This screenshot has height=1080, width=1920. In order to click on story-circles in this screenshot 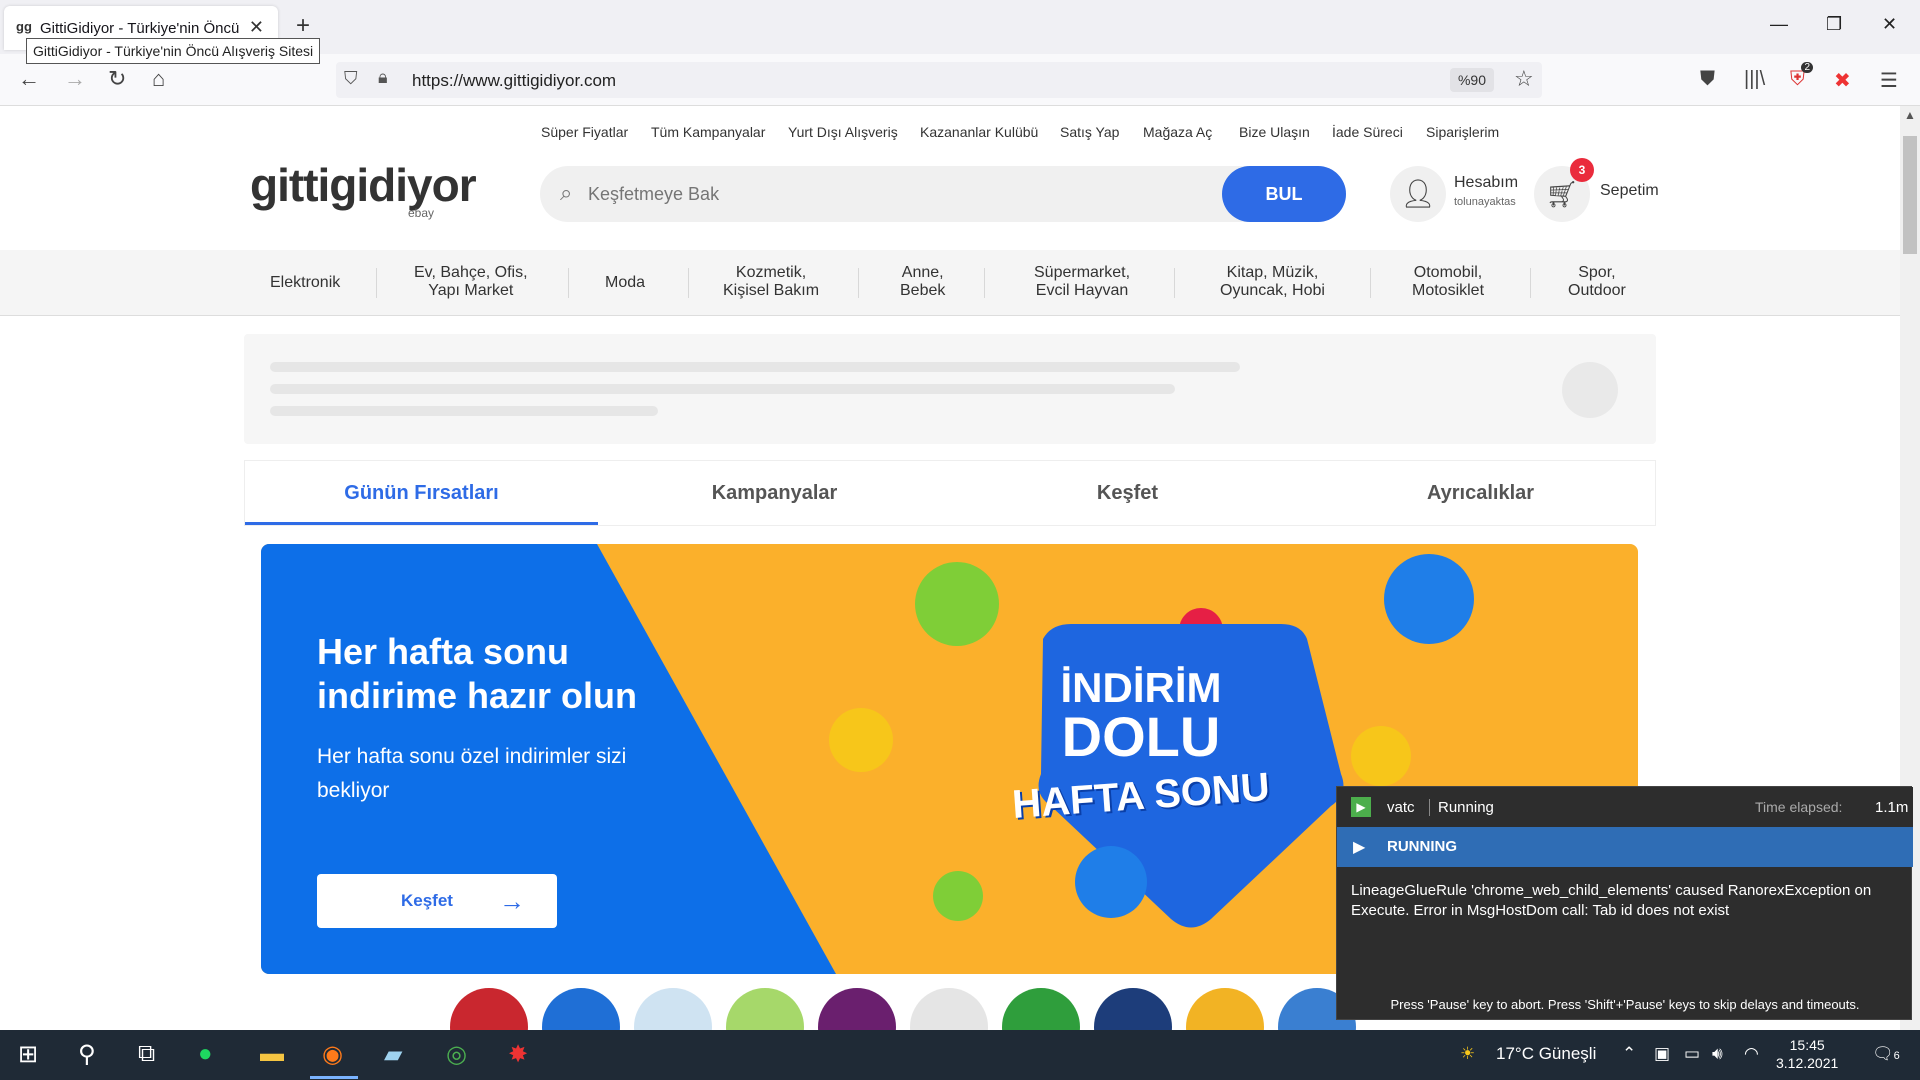, I will do `click(950, 1010)`.